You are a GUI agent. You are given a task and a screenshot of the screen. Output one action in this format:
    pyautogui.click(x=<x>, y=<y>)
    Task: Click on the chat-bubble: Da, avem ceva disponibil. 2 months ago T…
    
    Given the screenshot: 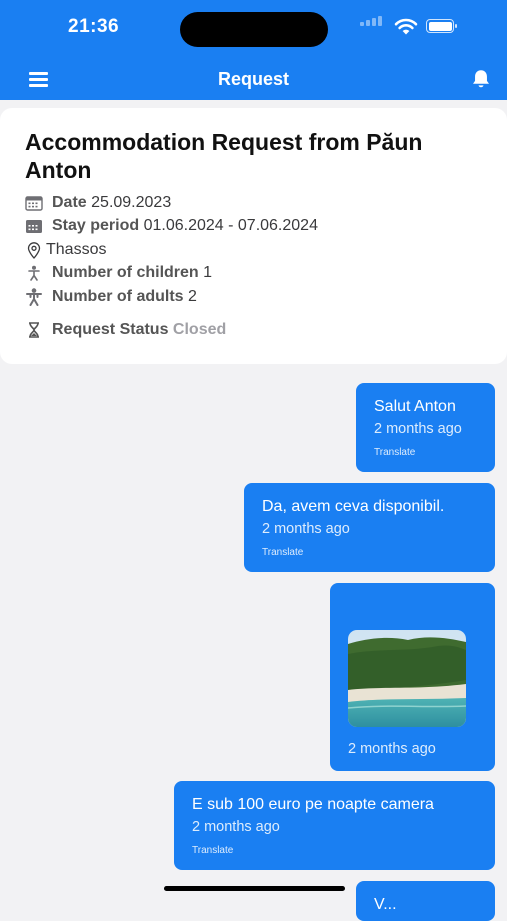 What is the action you would take?
    pyautogui.click(x=369, y=527)
    